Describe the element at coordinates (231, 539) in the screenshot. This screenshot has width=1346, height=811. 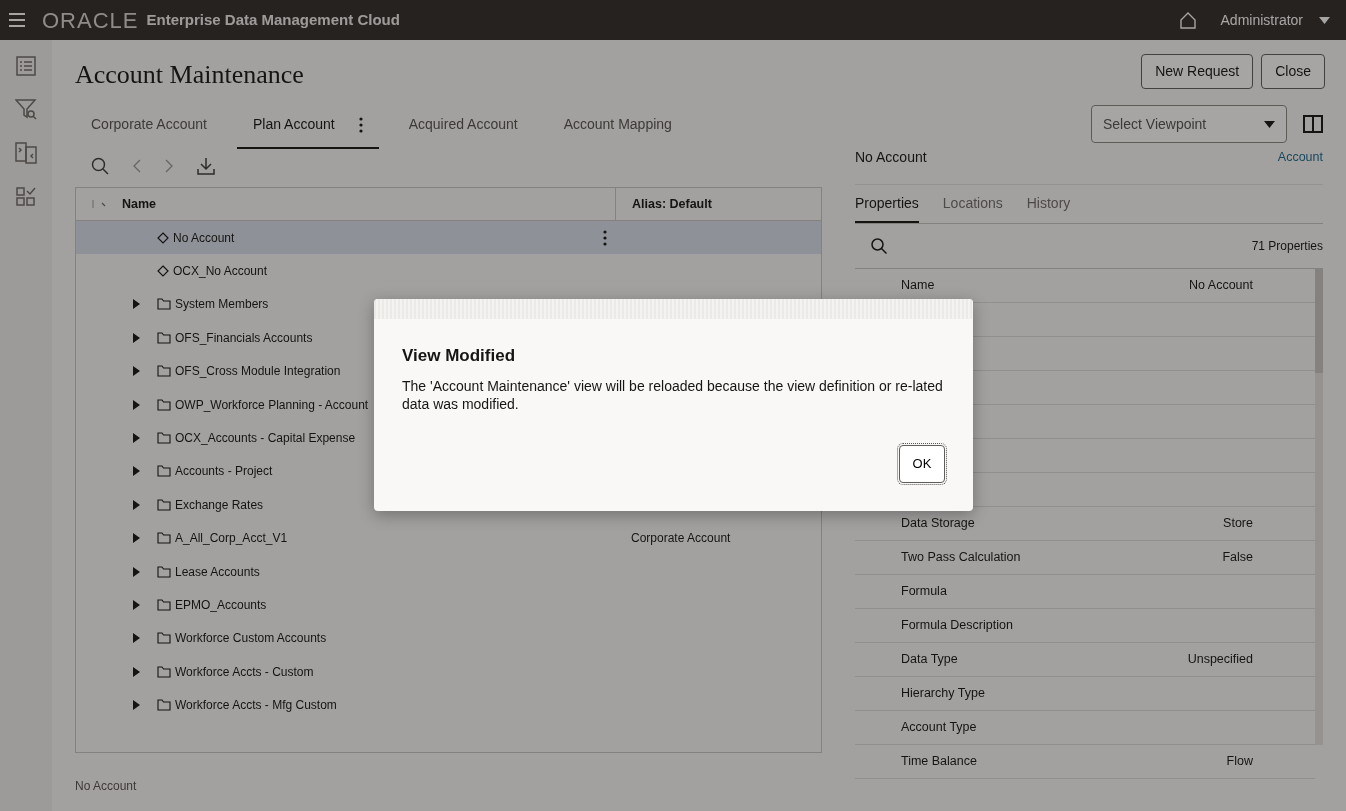
I see `tree-node-label: A_All_Corp_Acct_V1` at that location.